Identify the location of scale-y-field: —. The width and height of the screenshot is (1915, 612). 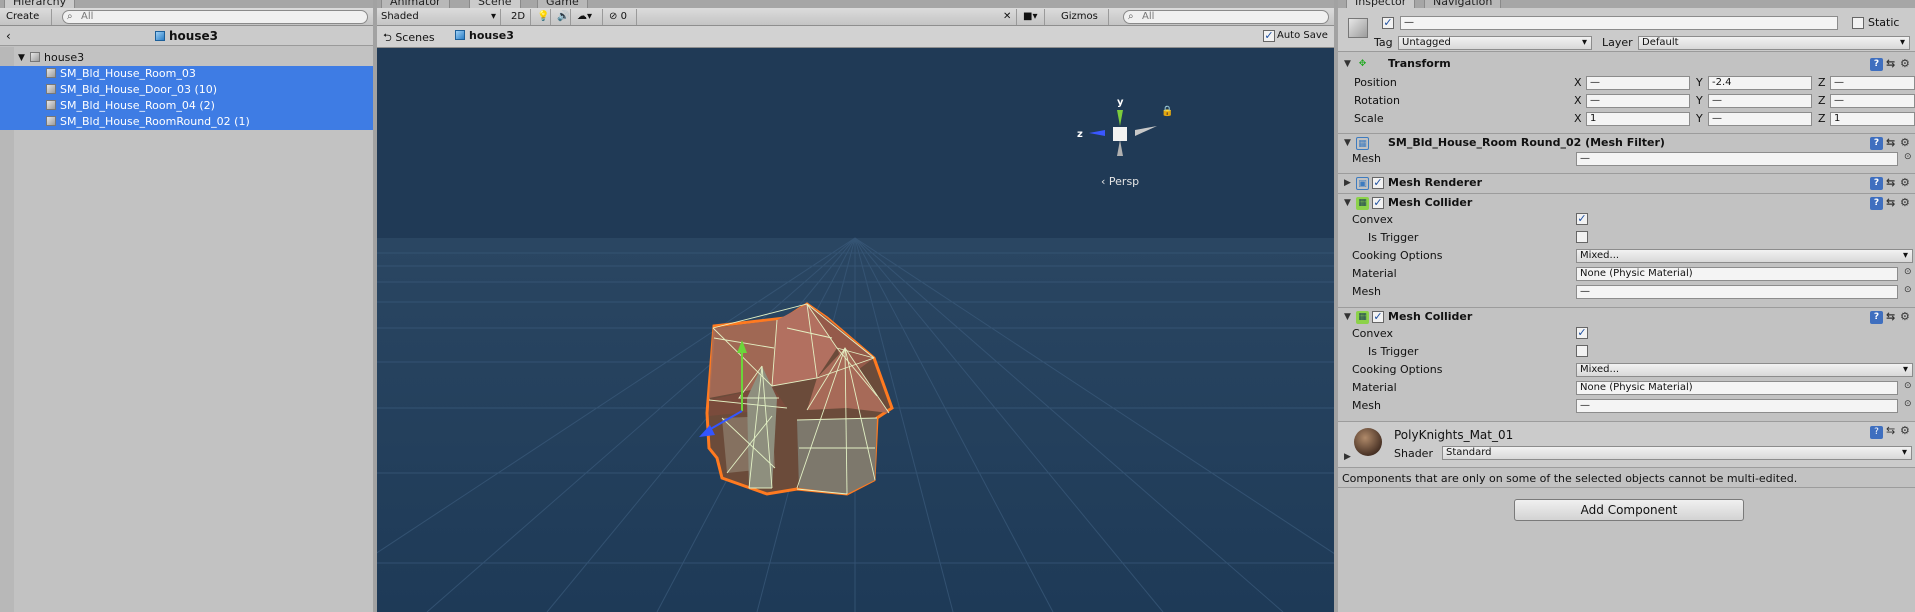
(1760, 119).